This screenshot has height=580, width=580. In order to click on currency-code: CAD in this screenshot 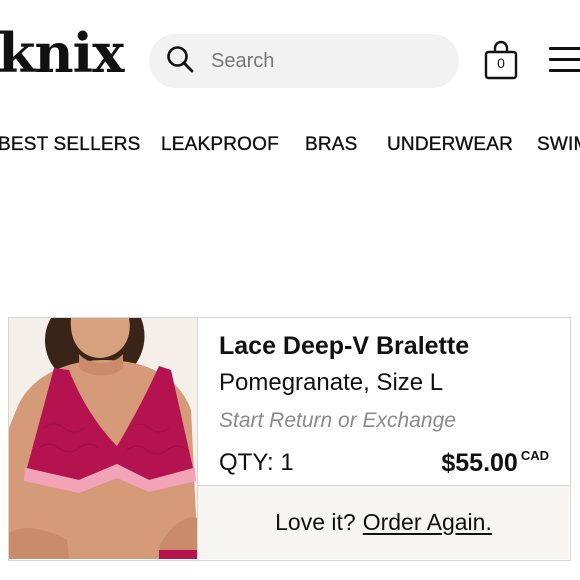, I will do `click(534, 455)`.